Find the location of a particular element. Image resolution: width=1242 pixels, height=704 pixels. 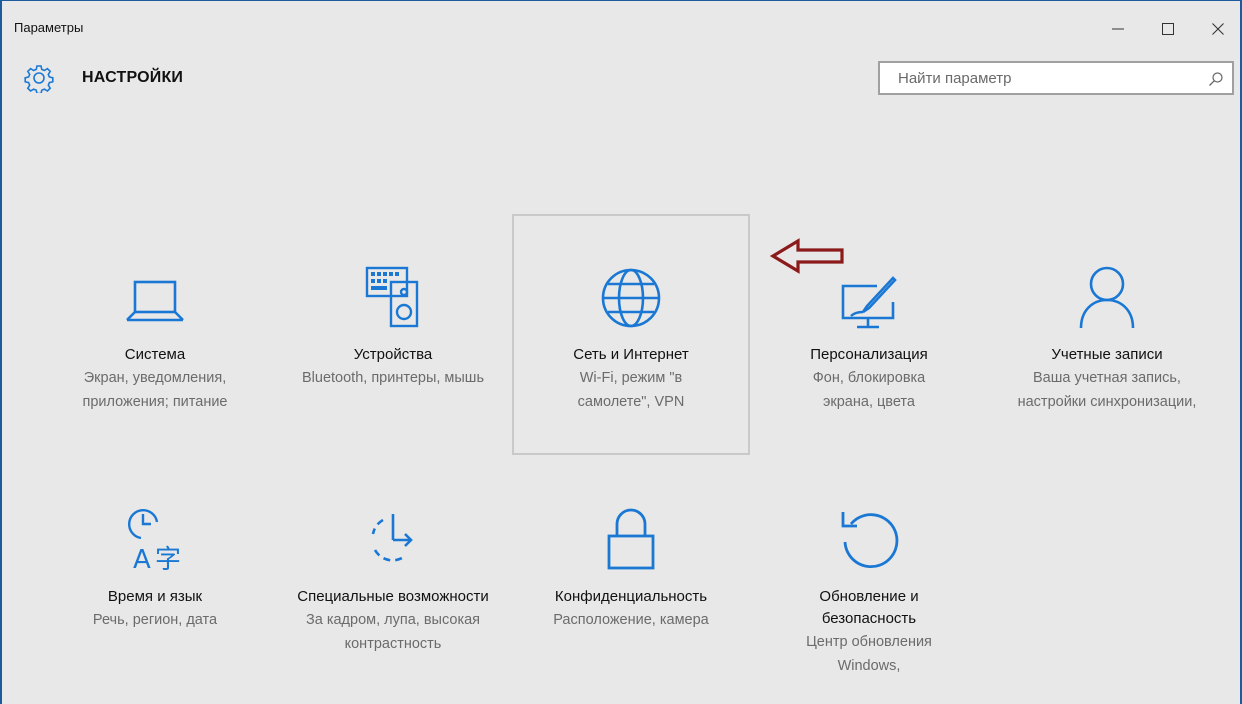

search-placeholder: Найти параметр is located at coordinates (955, 78).